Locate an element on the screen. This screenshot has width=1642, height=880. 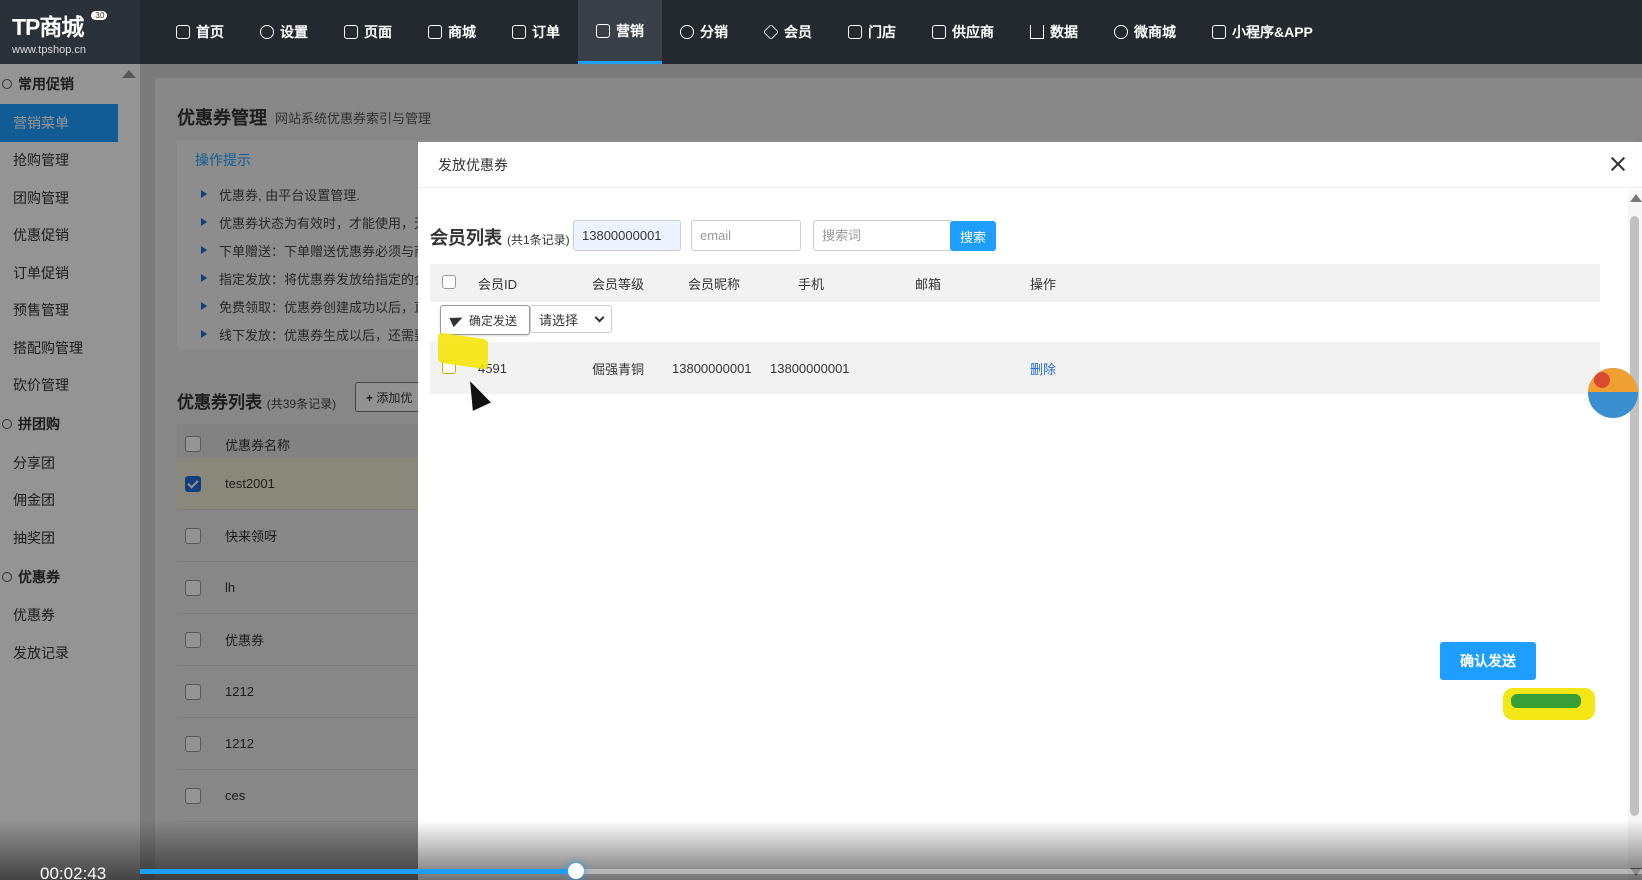
sidebar-group-label: 拼团购 is located at coordinates (39, 424).